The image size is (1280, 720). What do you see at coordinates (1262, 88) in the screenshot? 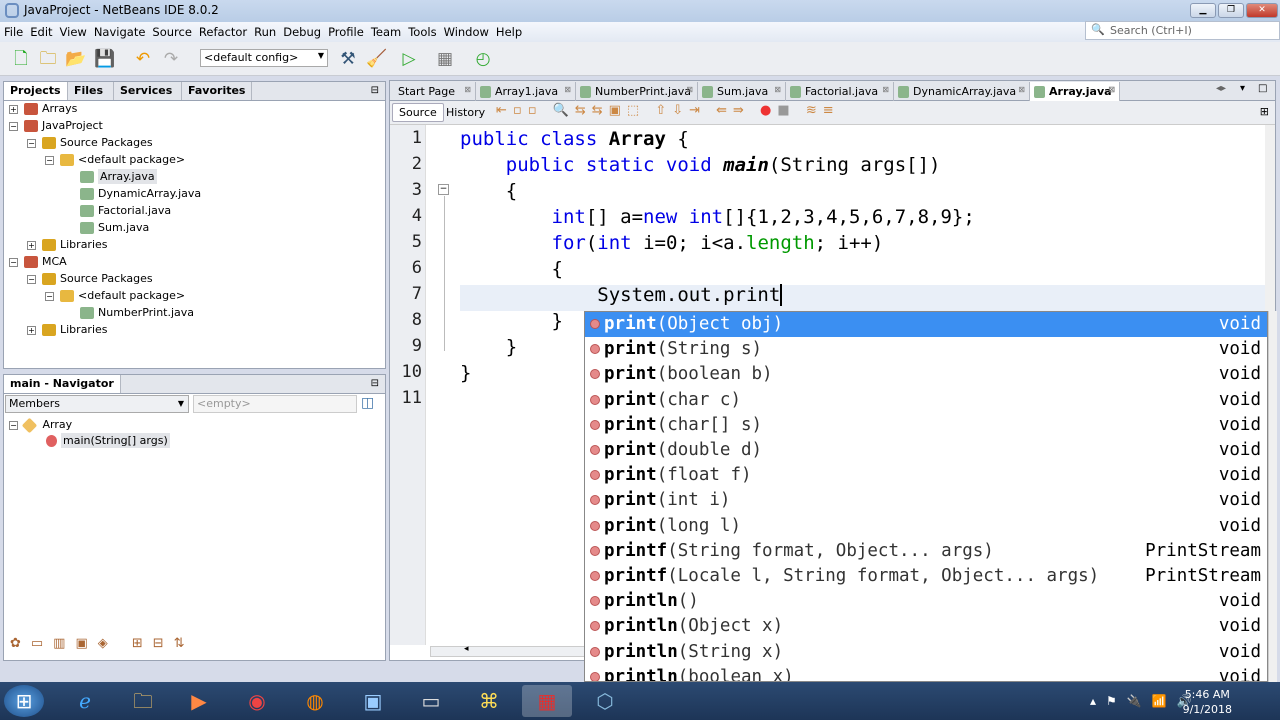
I see `maximize-editor-icon: □` at bounding box center [1262, 88].